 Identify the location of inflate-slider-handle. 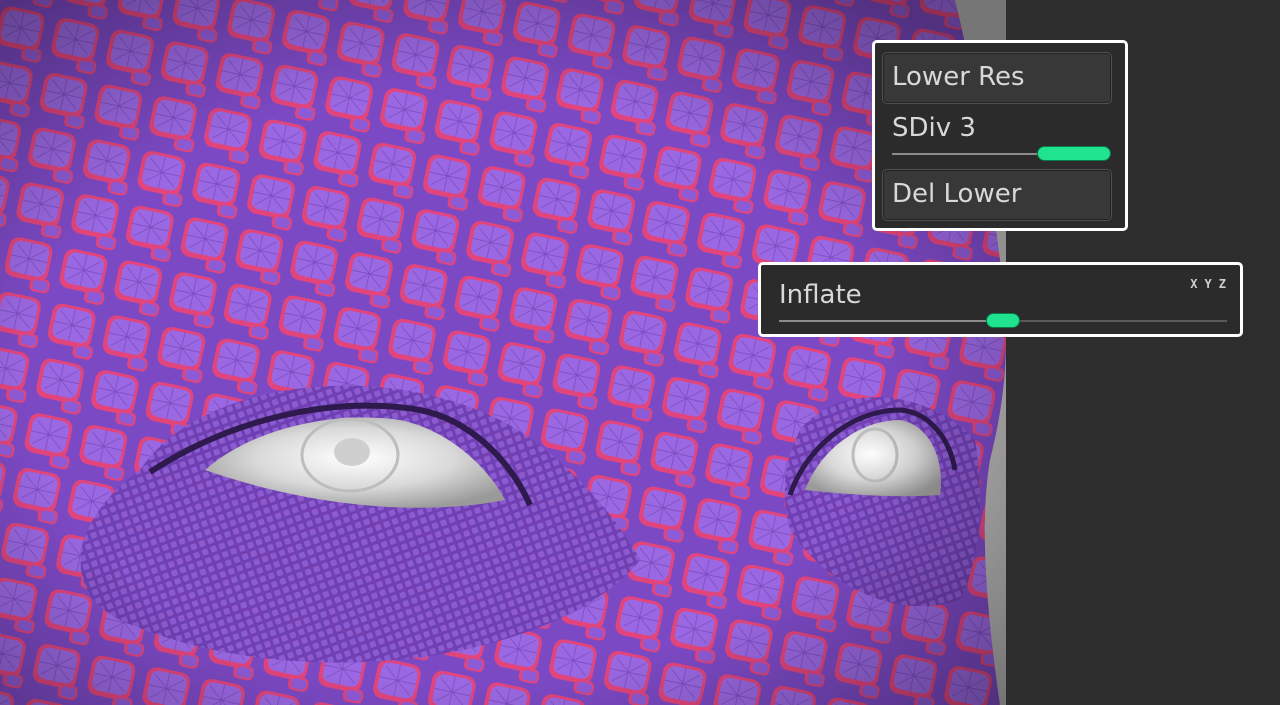
(1003, 320).